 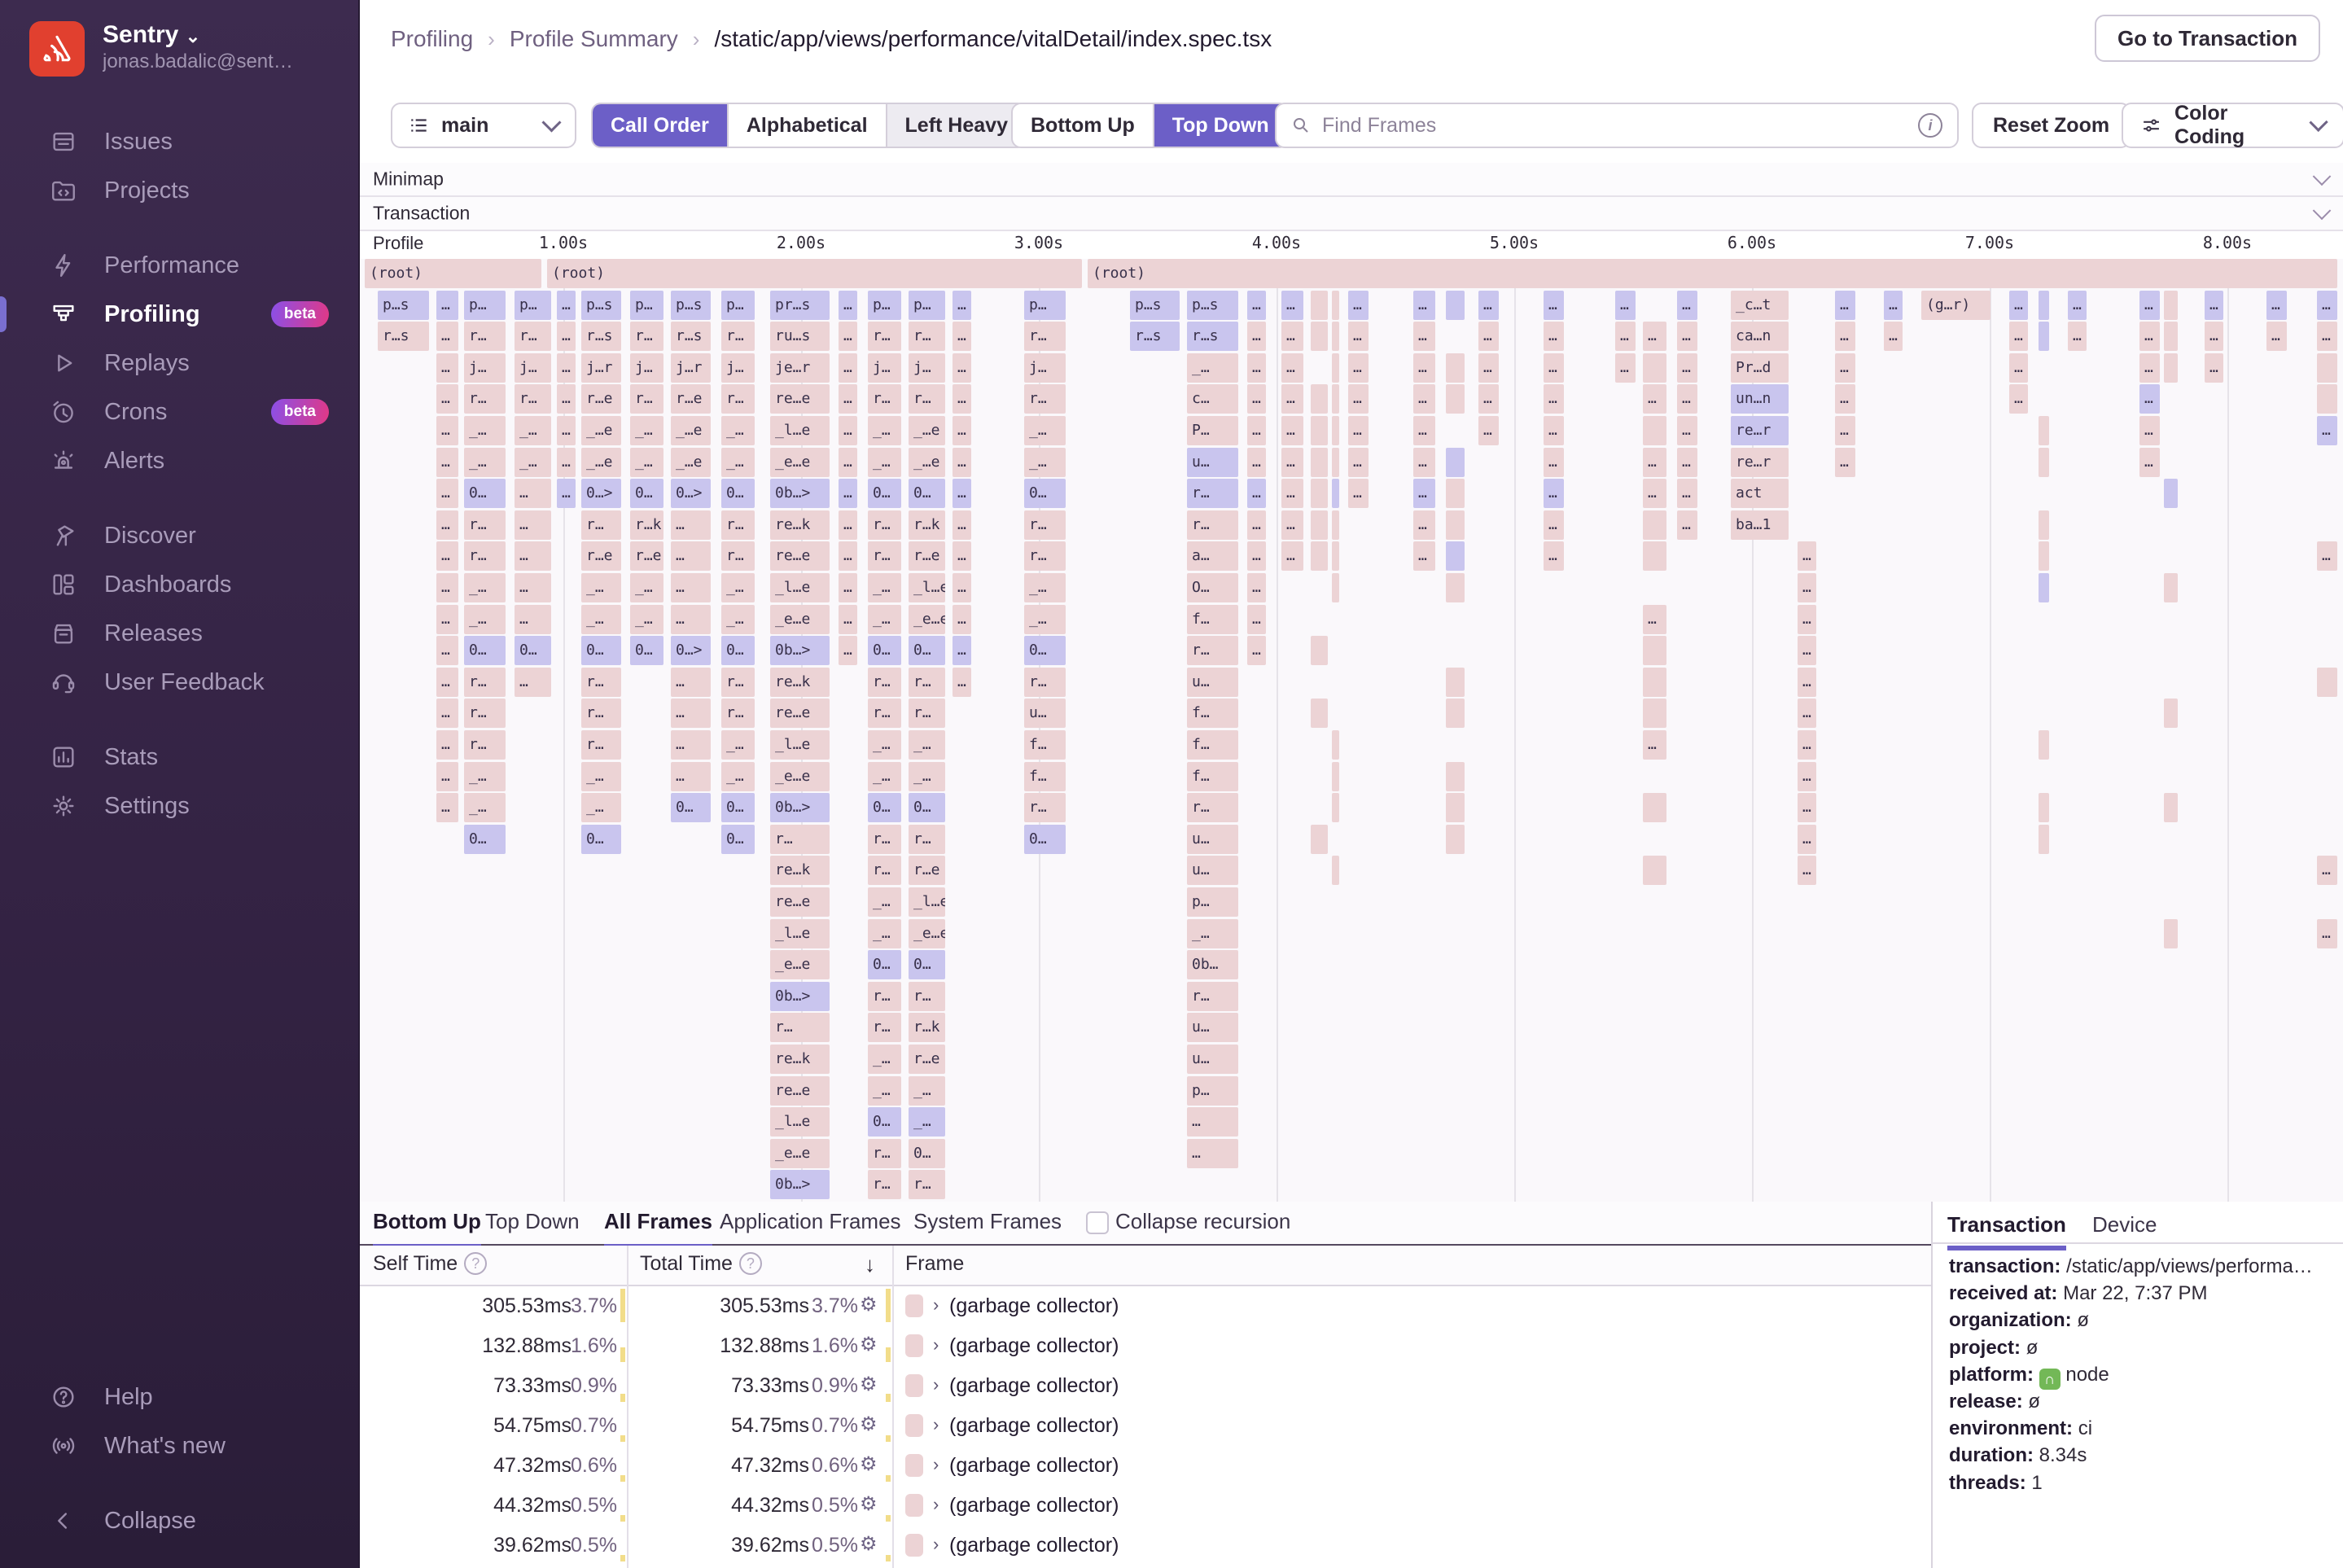 What do you see at coordinates (1956, 305) in the screenshot?
I see `flame-frame: (g…r)` at bounding box center [1956, 305].